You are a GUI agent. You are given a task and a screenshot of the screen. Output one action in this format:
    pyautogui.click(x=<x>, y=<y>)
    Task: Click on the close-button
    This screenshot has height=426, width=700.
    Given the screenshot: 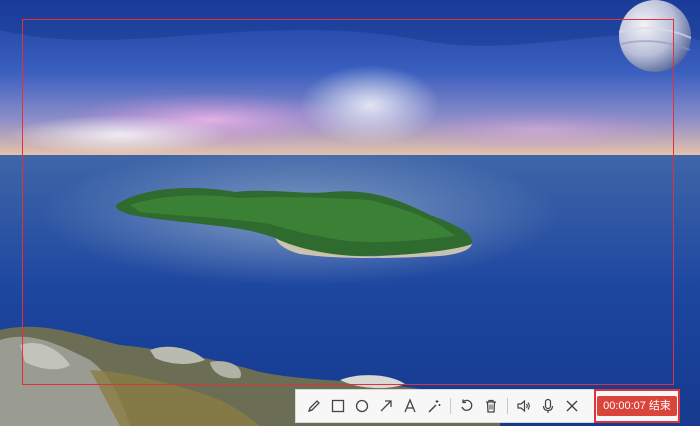 What is the action you would take?
    pyautogui.click(x=572, y=406)
    